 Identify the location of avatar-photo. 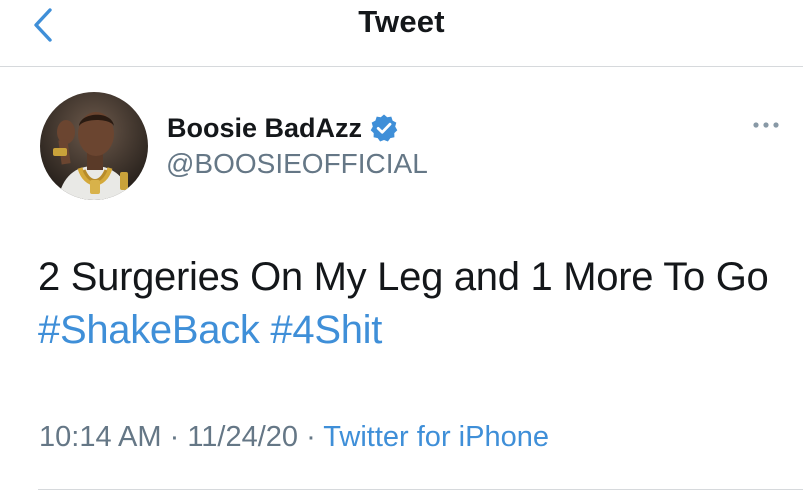
(94, 146).